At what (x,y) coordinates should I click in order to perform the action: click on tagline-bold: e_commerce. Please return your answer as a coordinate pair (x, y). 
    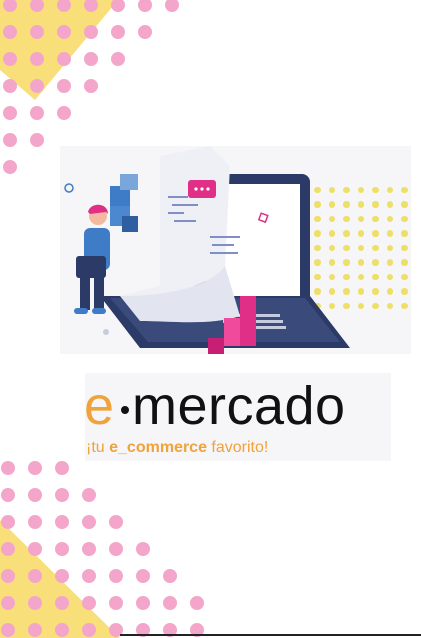
    Looking at the image, I should click on (158, 447).